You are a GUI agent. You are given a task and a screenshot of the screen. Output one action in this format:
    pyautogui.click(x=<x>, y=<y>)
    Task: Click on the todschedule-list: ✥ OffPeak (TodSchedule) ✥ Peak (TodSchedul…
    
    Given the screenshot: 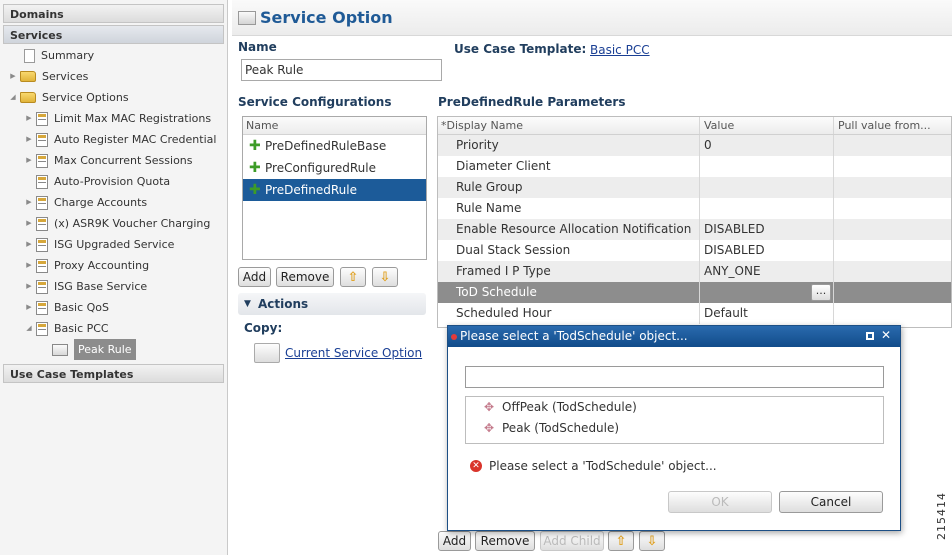 What is the action you would take?
    pyautogui.click(x=674, y=420)
    